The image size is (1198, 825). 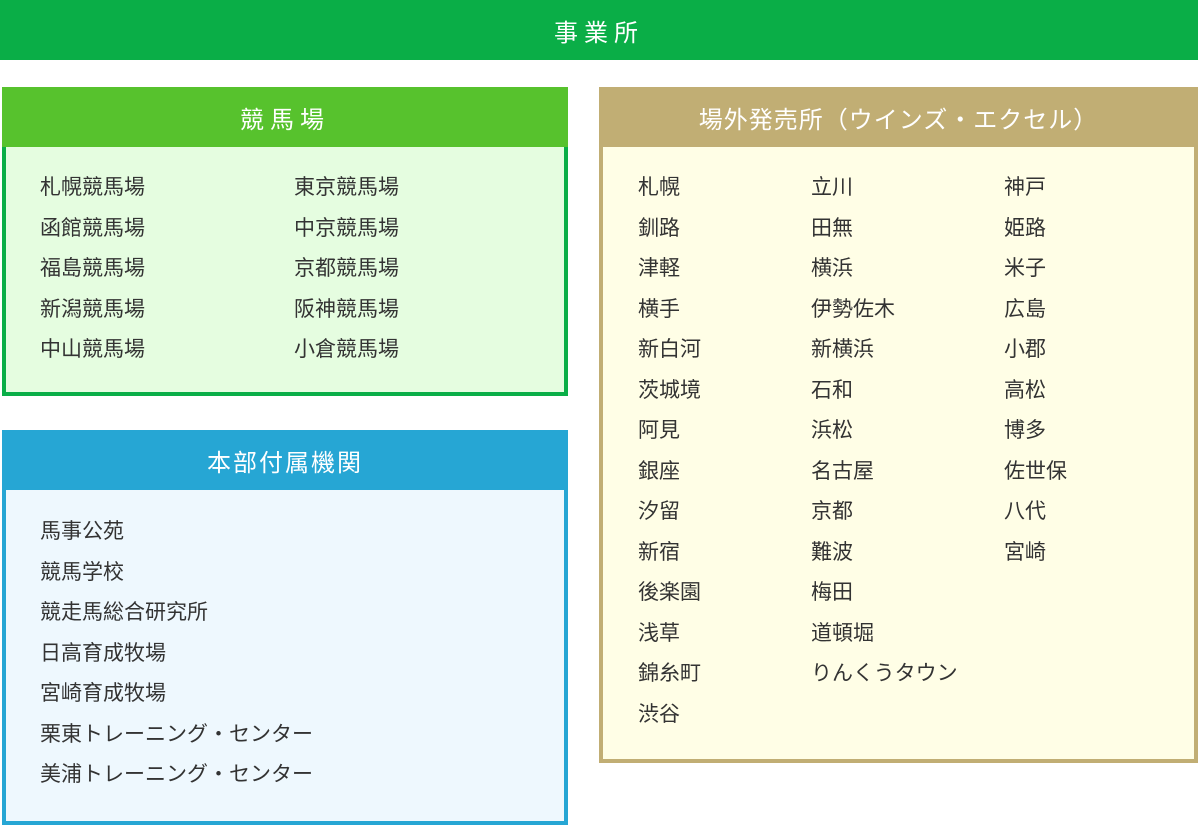 I want to click on list-item: 東京競馬場, so click(x=346, y=187).